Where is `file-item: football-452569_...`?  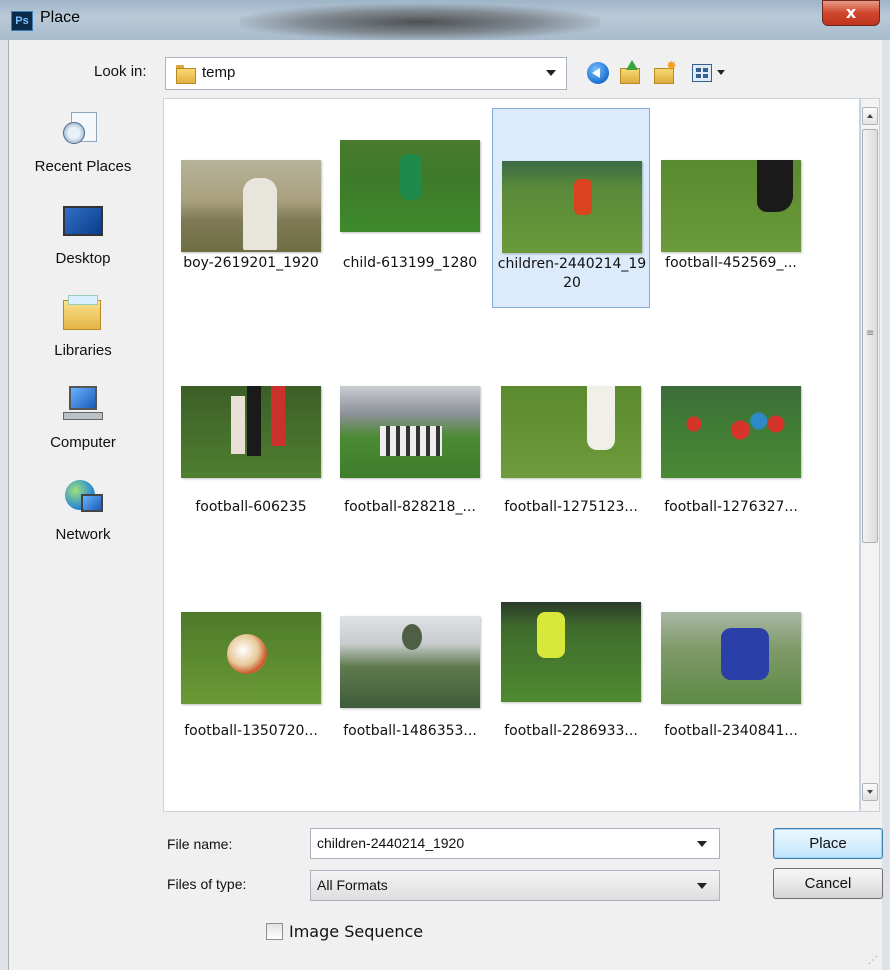
file-item: football-452569_... is located at coordinates (731, 208).